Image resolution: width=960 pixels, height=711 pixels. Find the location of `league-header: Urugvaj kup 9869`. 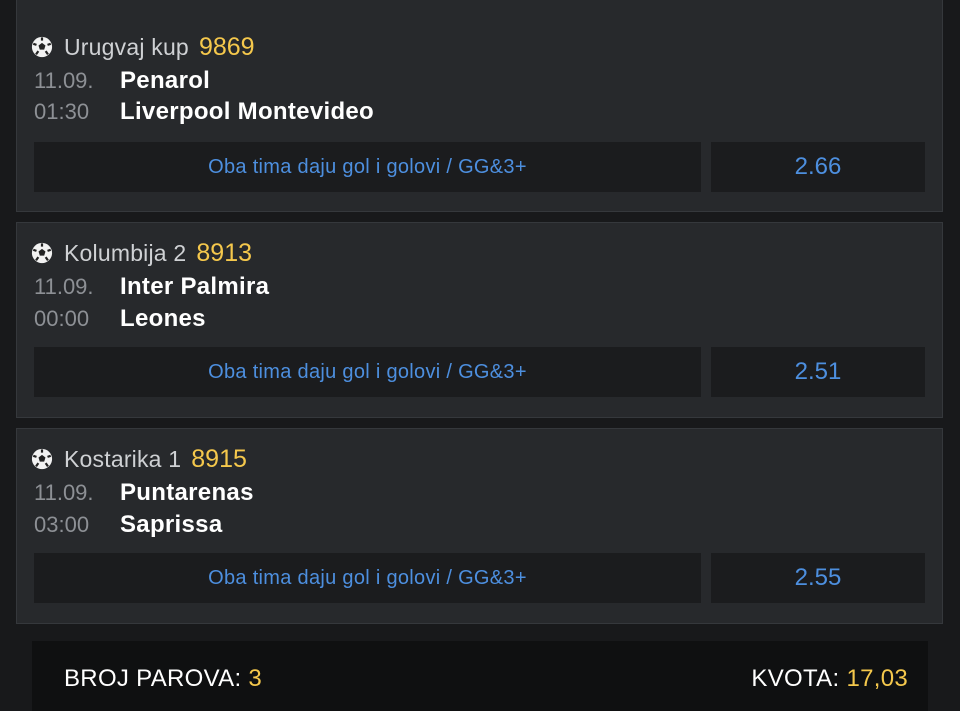

league-header: Urugvaj kup 9869 is located at coordinates (143, 47).